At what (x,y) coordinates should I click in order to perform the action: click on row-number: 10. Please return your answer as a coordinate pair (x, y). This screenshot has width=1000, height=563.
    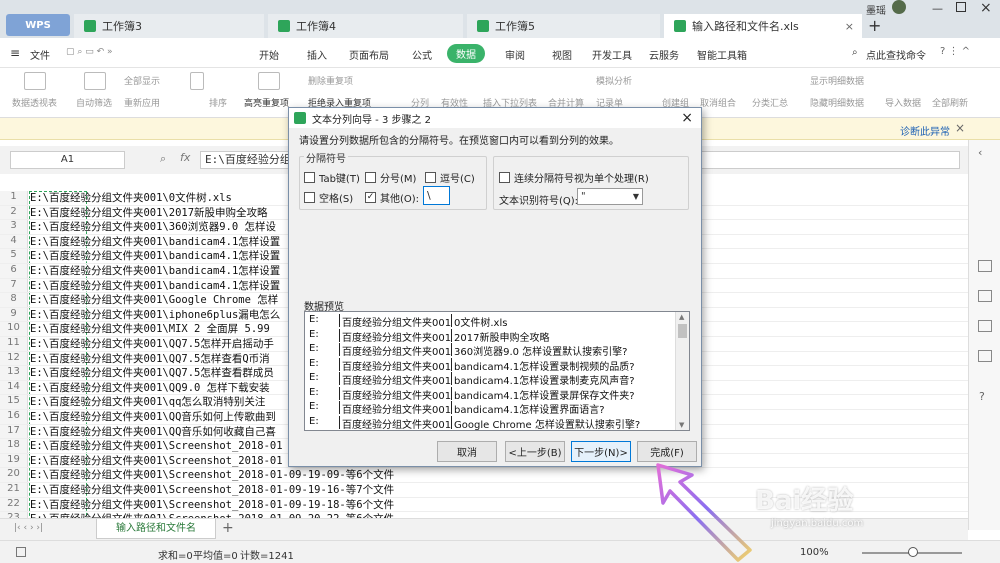
    Looking at the image, I should click on (14, 329).